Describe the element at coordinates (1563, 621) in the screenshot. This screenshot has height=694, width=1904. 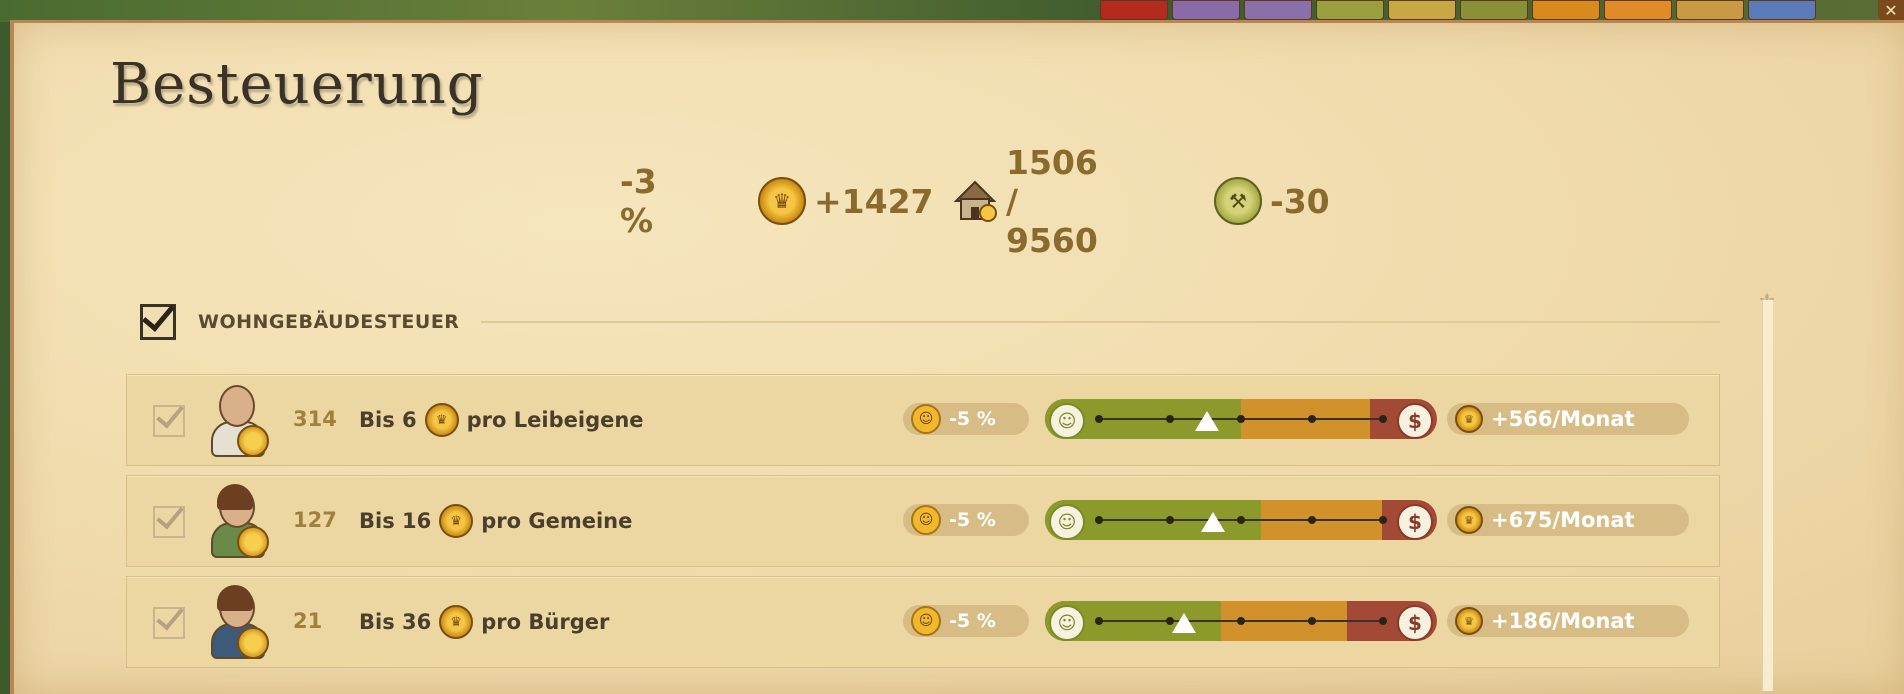
I see `income-value: +186/Monat` at that location.